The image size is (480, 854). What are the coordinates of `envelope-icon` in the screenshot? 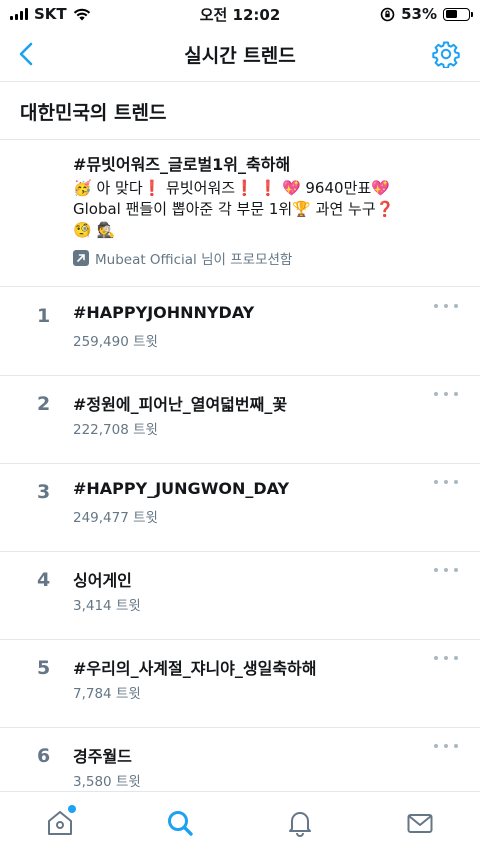 It's located at (420, 823).